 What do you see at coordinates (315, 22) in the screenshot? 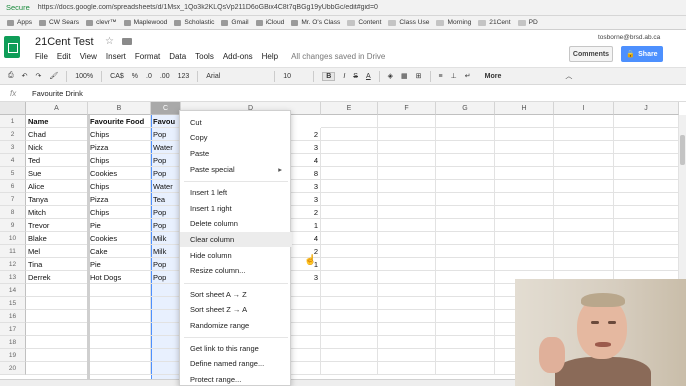
I see `bookmark-item: Mr. O's Class` at bounding box center [315, 22].